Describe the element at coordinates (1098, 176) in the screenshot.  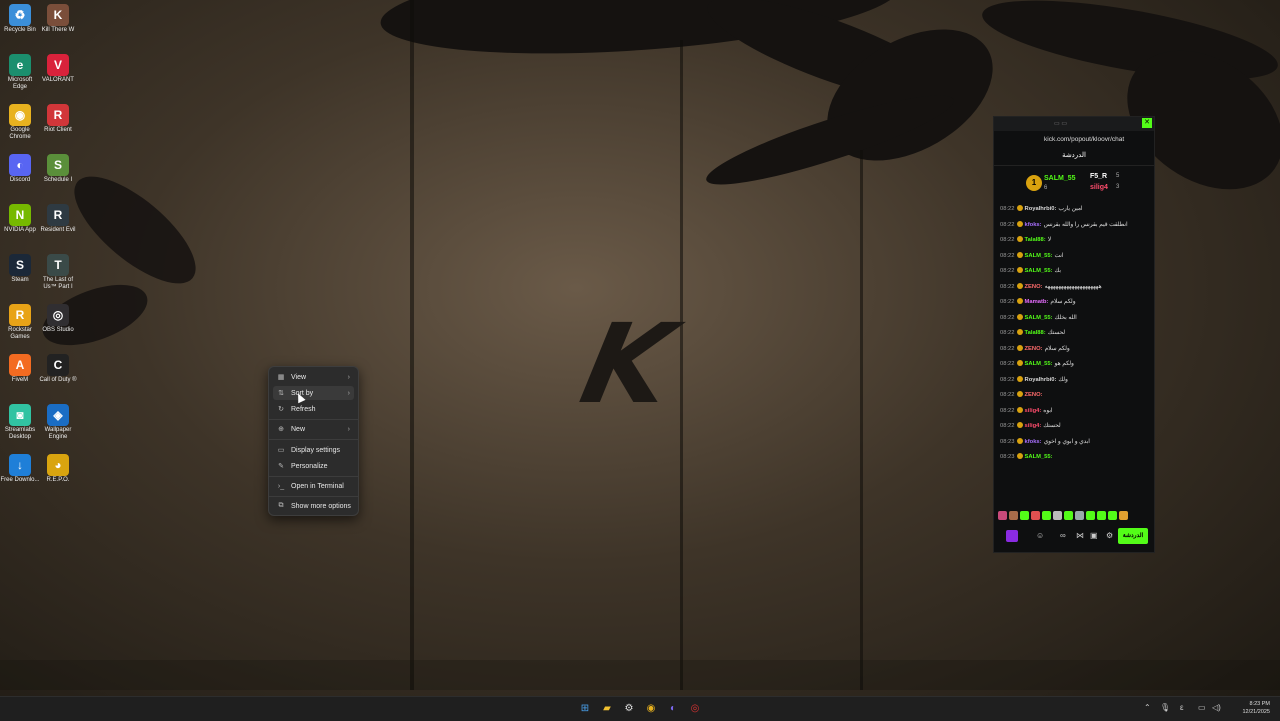
I see `gifter-name: F5_R` at that location.